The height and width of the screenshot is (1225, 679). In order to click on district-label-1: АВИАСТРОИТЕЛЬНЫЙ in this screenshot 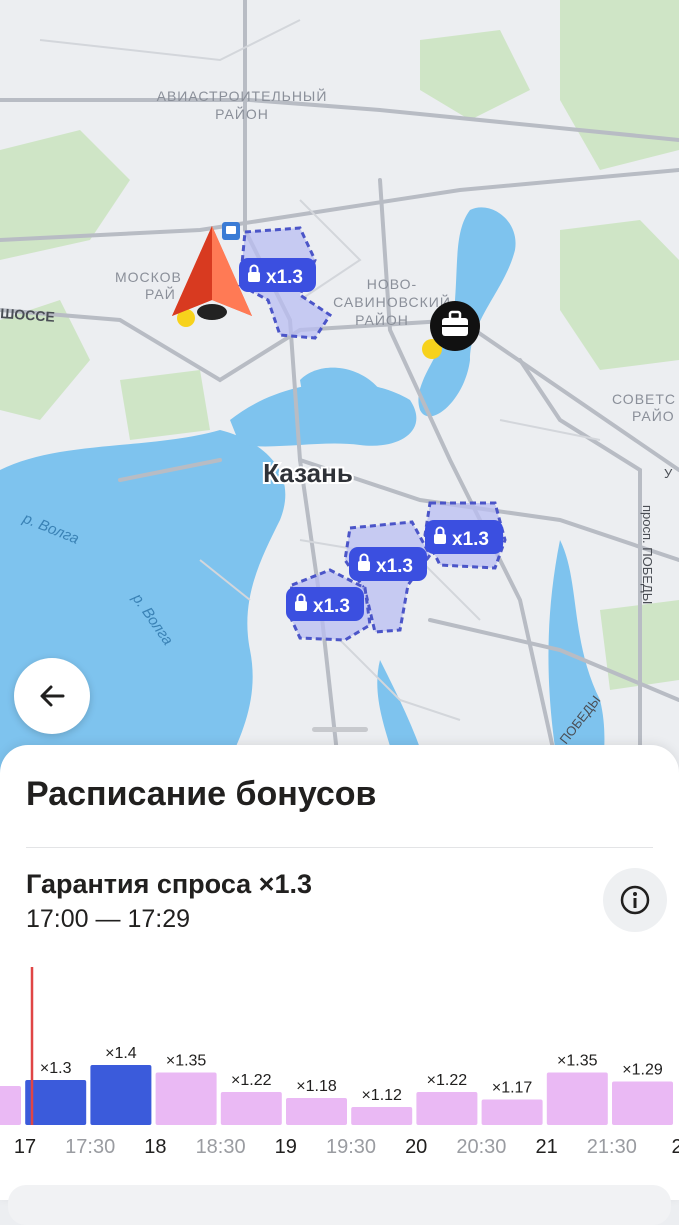, I will do `click(242, 95)`.